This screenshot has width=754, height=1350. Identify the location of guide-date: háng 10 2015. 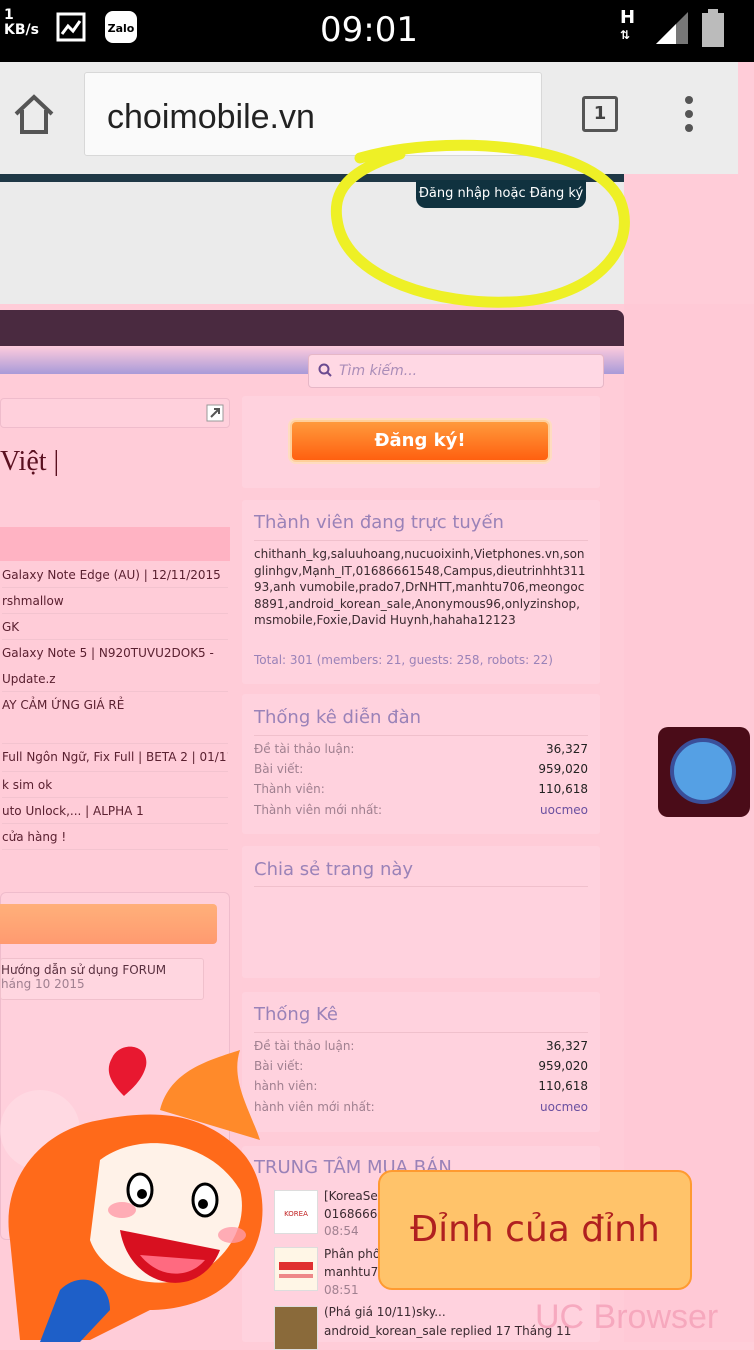
(43, 984).